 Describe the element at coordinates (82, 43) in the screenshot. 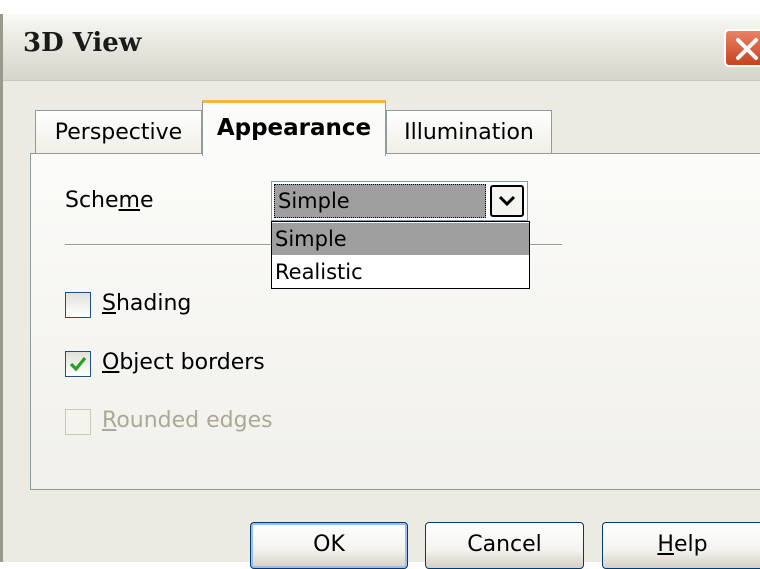

I see `window-title: 3D View` at that location.